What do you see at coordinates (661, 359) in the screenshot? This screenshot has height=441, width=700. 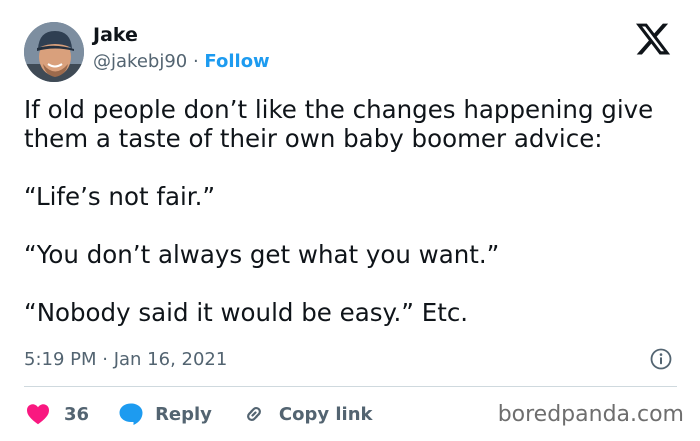 I see `info-icon` at bounding box center [661, 359].